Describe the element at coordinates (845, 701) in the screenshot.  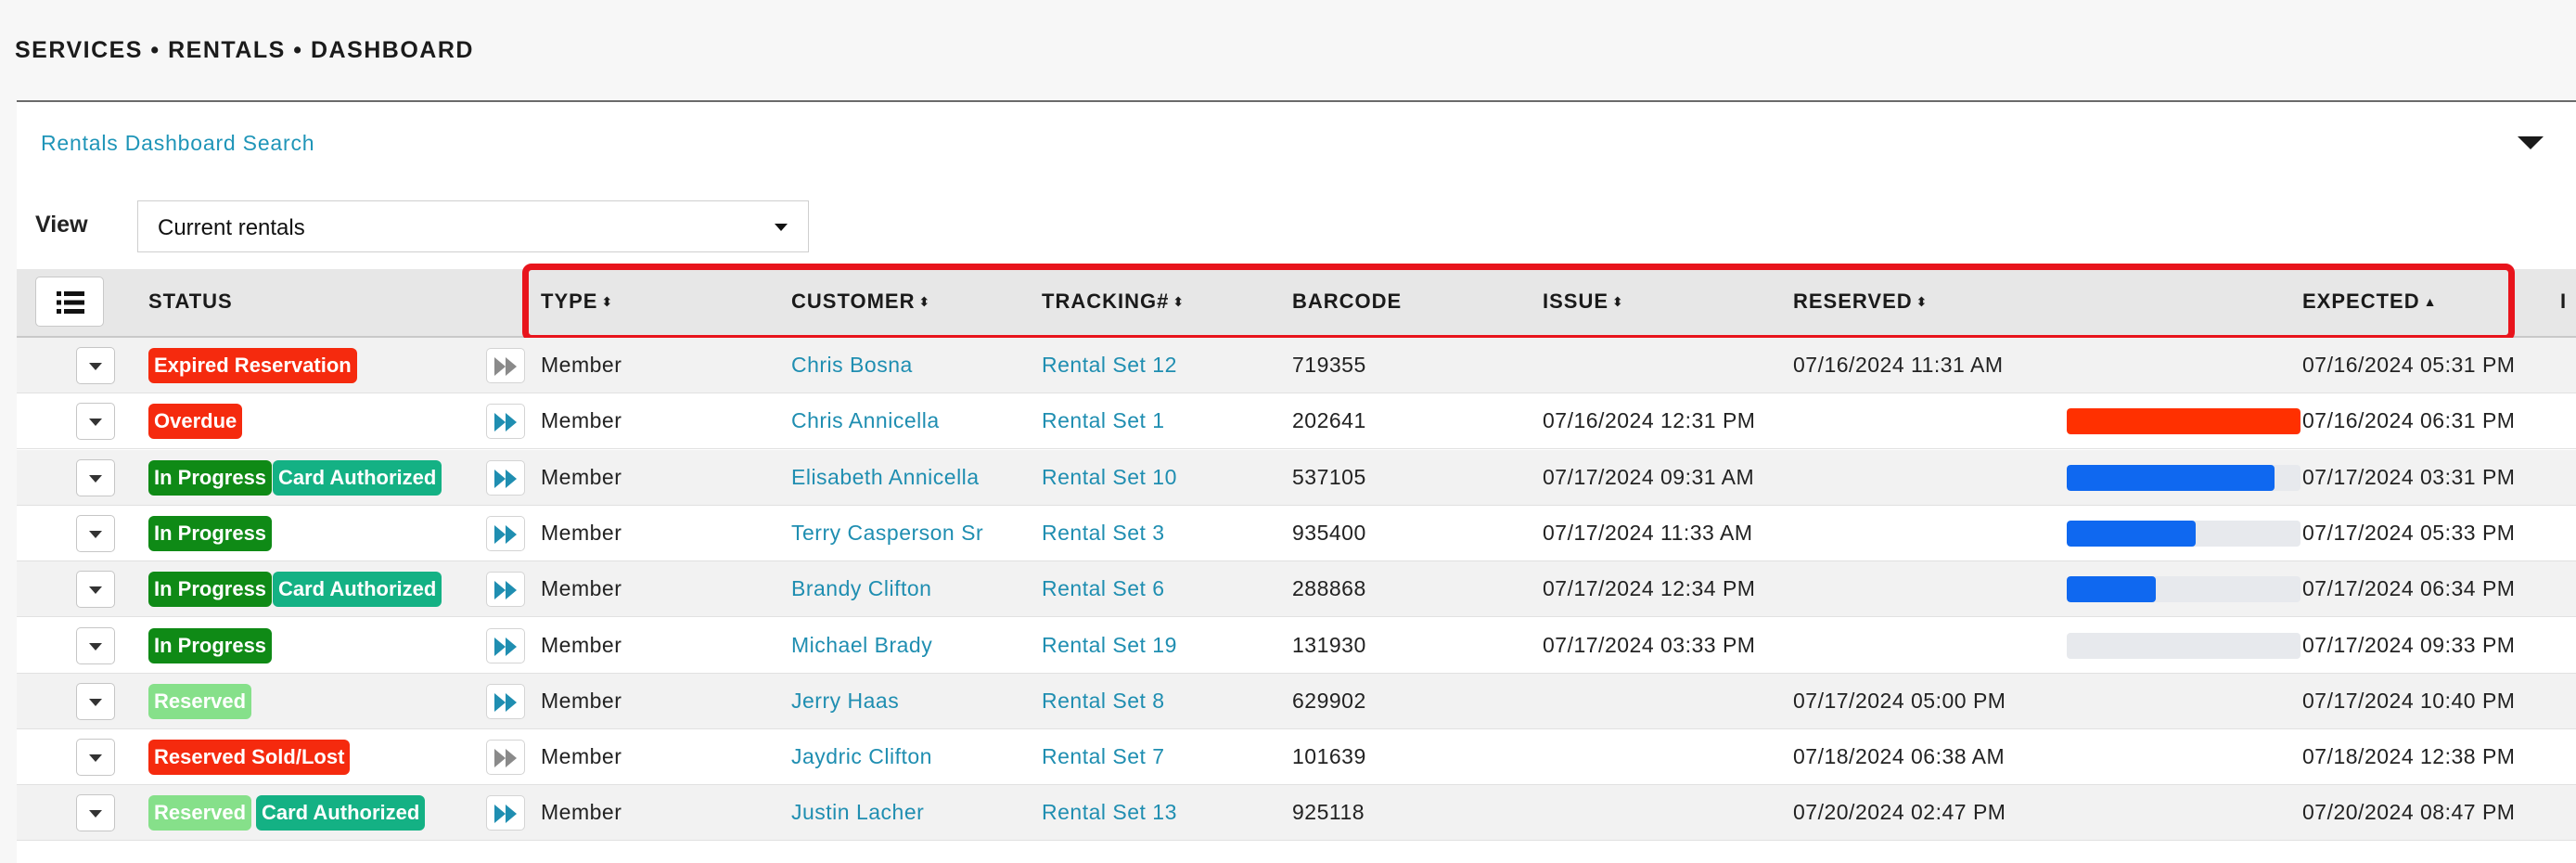
I see `cell-customer-link: Jerry Haas` at that location.